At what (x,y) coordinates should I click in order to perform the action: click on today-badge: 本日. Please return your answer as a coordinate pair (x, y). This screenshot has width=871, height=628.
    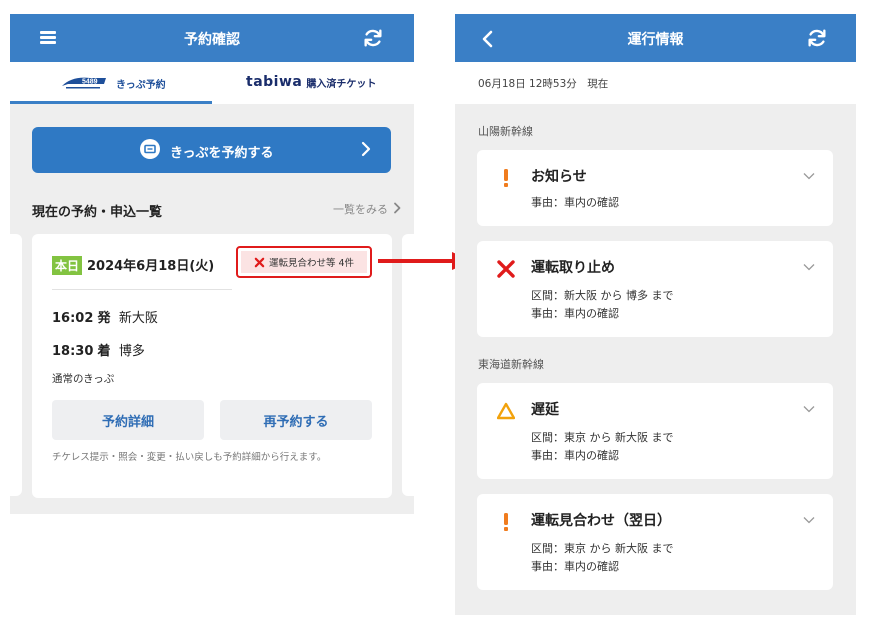
    Looking at the image, I should click on (67, 265).